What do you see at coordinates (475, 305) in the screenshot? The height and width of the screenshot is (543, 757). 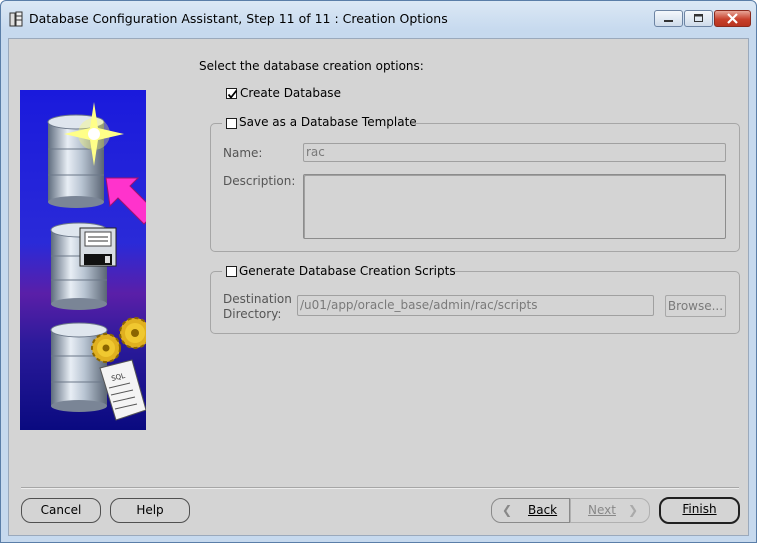 I see `destination-directory-field: /u01/app/oracle_base/admin/rac/scripts` at bounding box center [475, 305].